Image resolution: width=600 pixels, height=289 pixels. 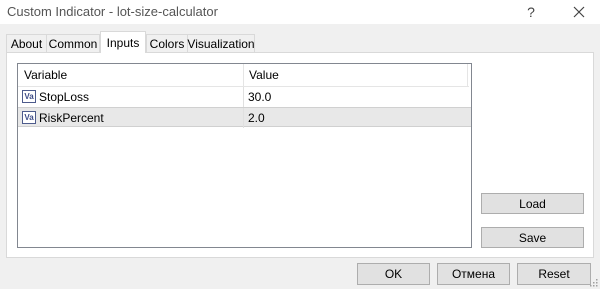 I want to click on save-button-label: Save, so click(x=532, y=237).